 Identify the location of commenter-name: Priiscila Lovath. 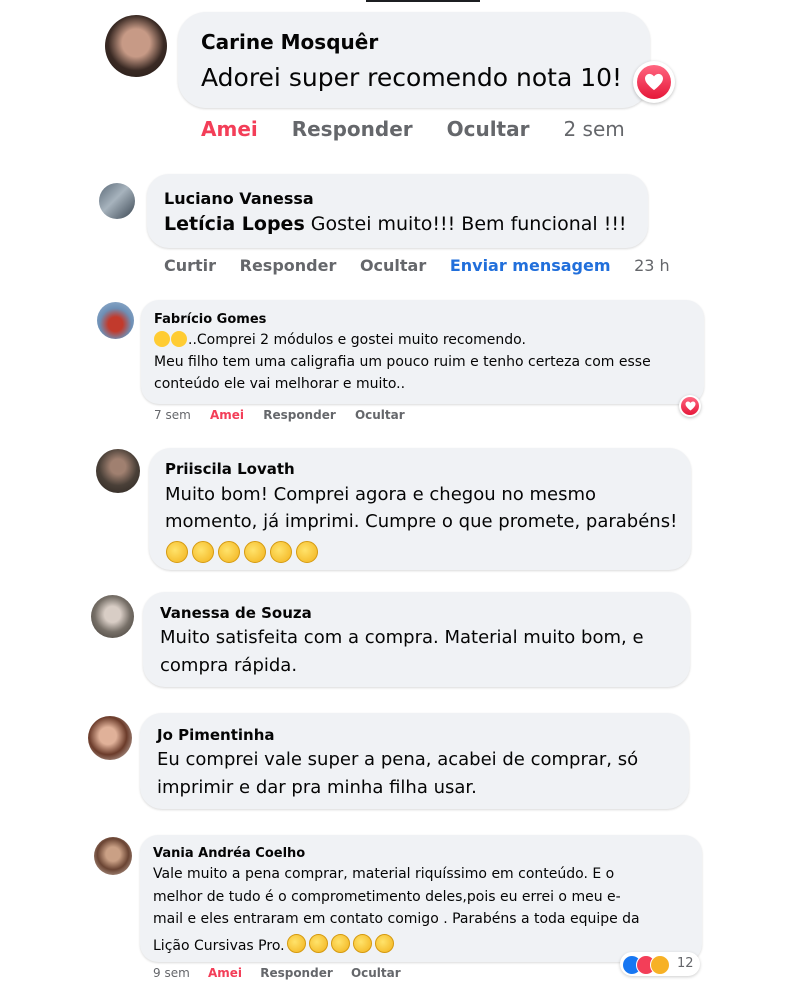
(230, 469).